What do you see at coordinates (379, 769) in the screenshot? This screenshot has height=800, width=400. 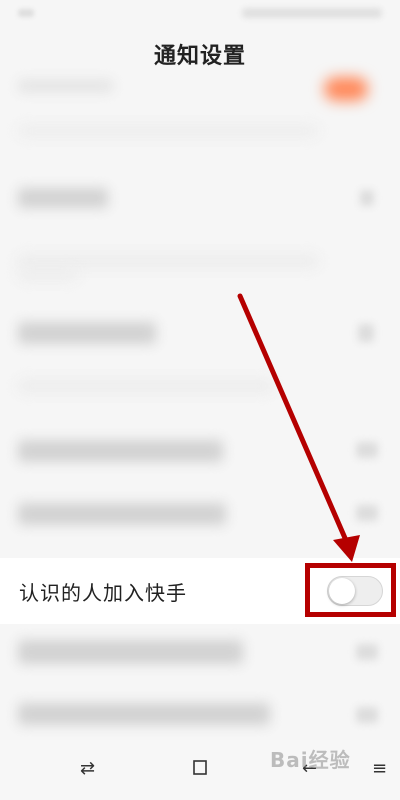 I see `menu-icon: ≡` at bounding box center [379, 769].